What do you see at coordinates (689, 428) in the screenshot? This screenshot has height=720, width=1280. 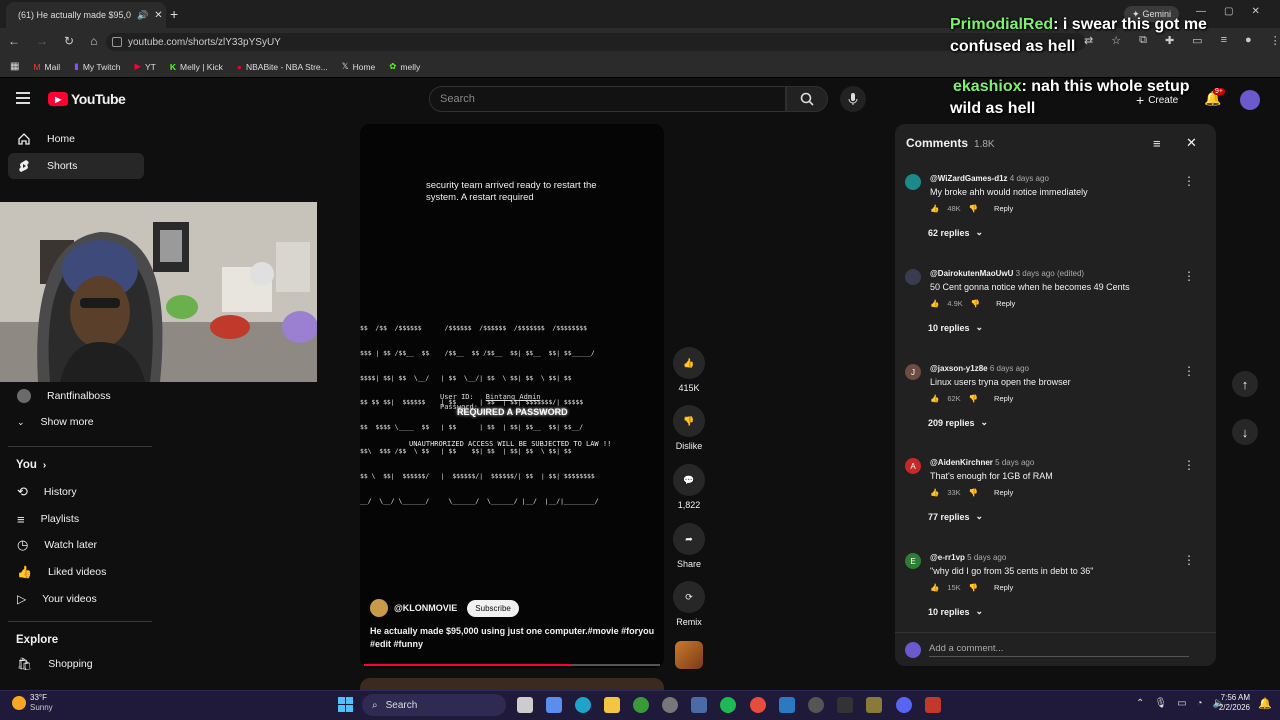 I see `dislike-button: 👎 Dislike` at bounding box center [689, 428].